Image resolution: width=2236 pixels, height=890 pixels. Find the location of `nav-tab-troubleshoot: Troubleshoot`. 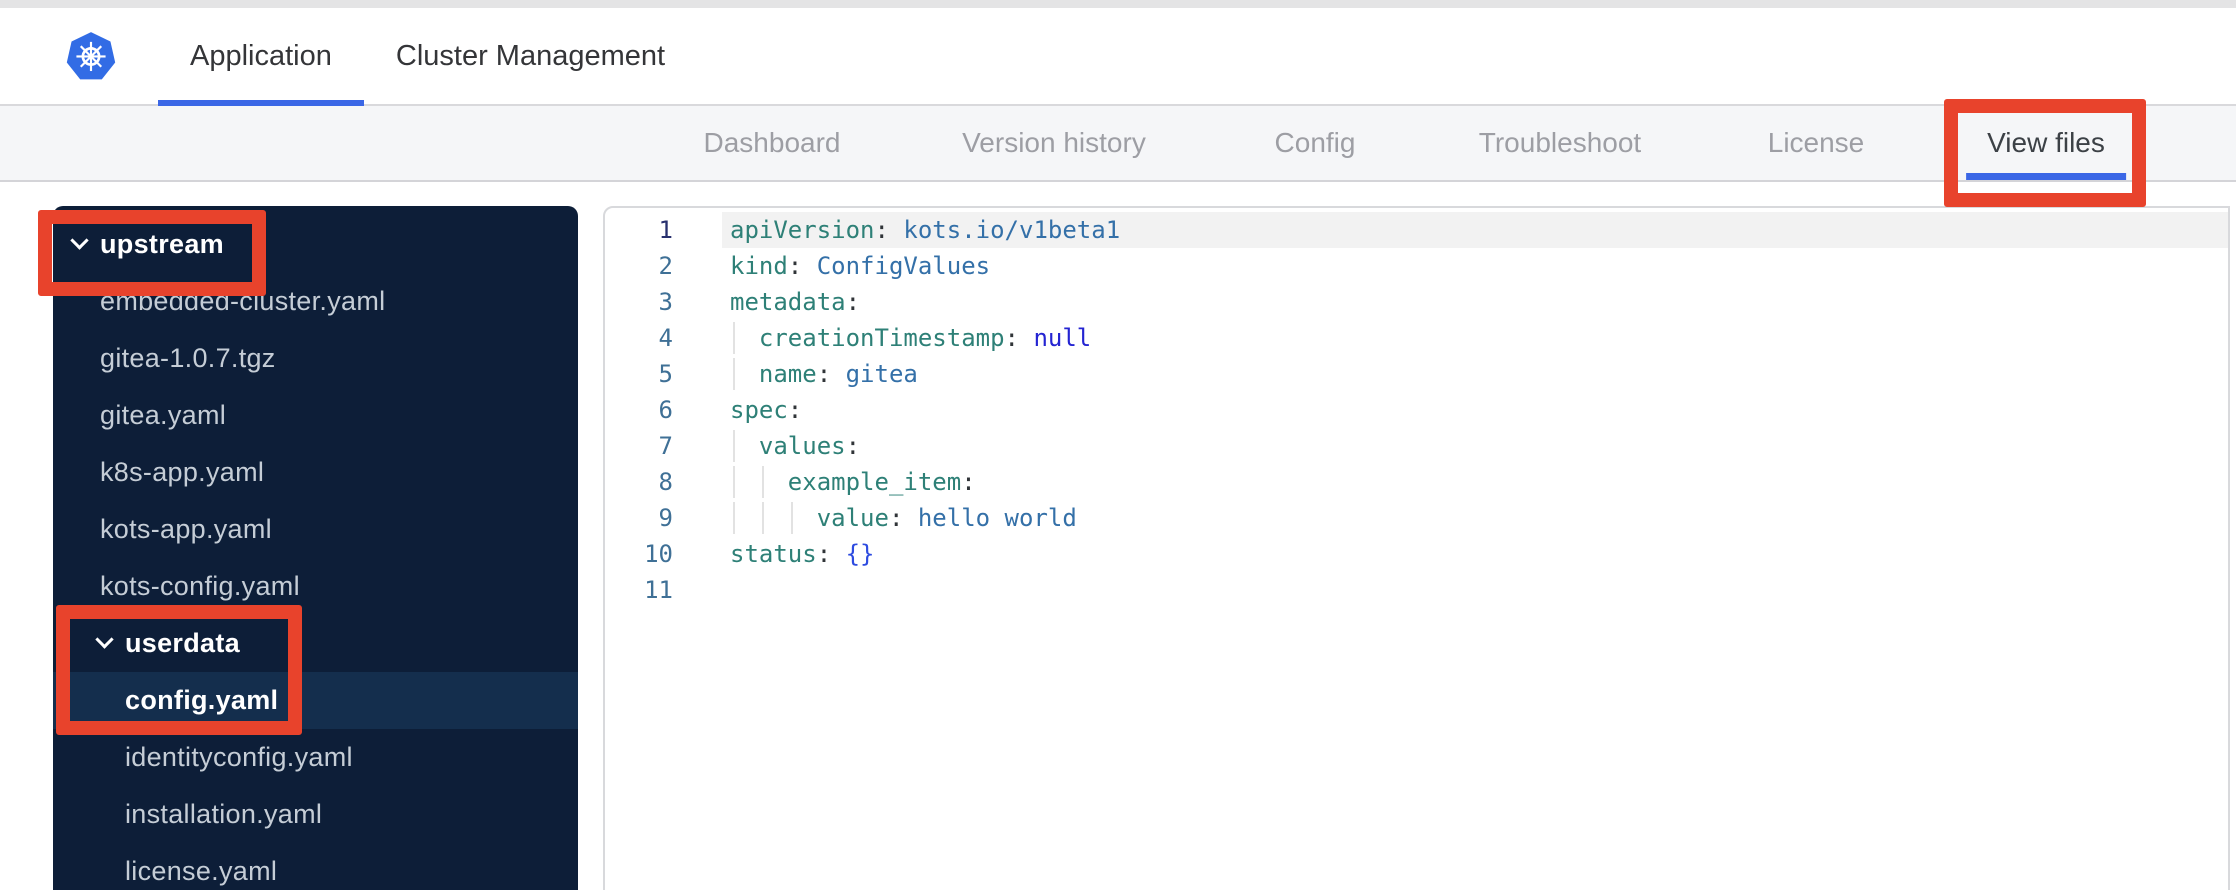

nav-tab-troubleshoot: Troubleshoot is located at coordinates (1560, 143).